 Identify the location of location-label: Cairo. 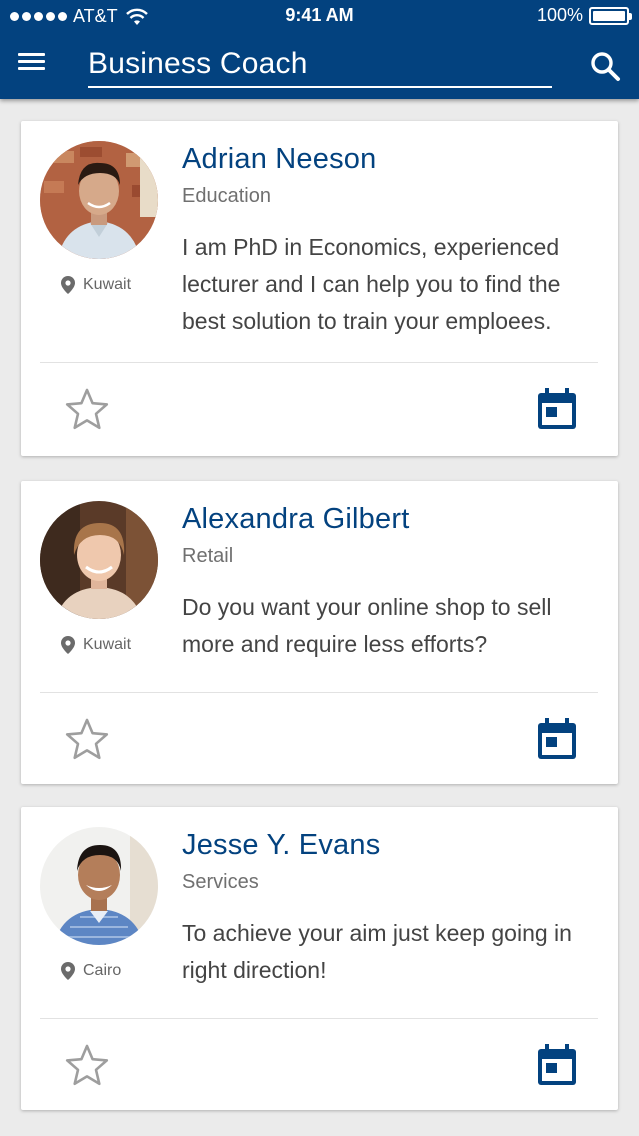
(102, 970).